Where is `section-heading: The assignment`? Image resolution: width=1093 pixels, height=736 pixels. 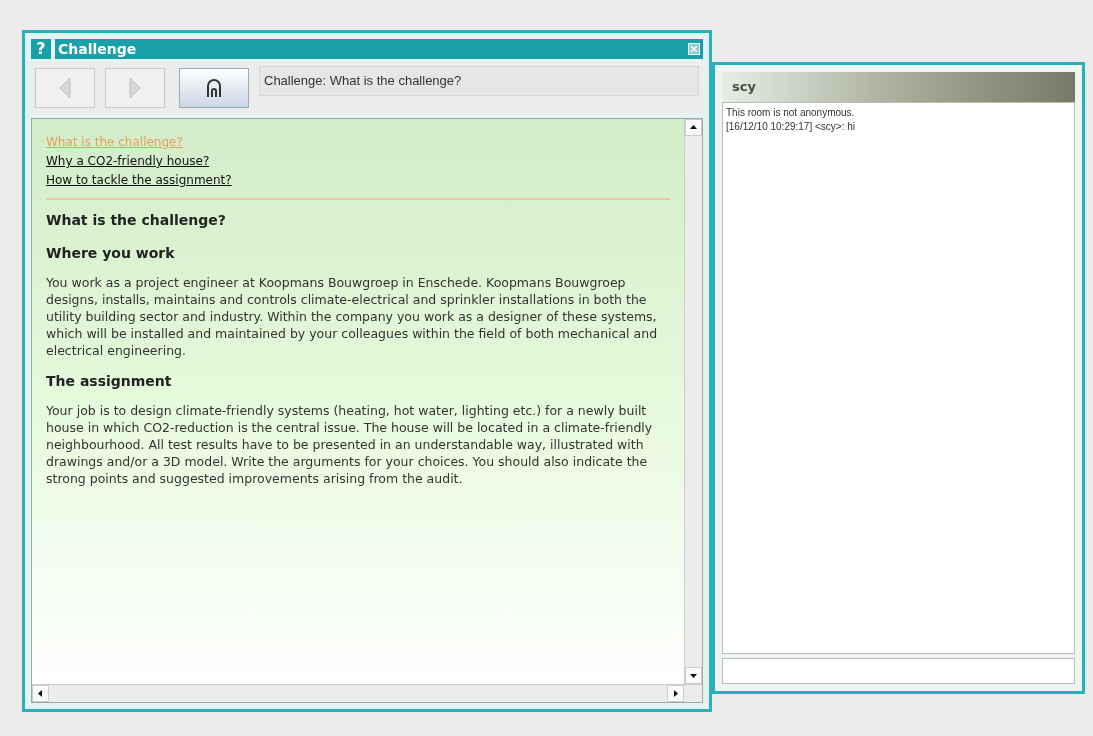
section-heading: The assignment is located at coordinates (109, 381).